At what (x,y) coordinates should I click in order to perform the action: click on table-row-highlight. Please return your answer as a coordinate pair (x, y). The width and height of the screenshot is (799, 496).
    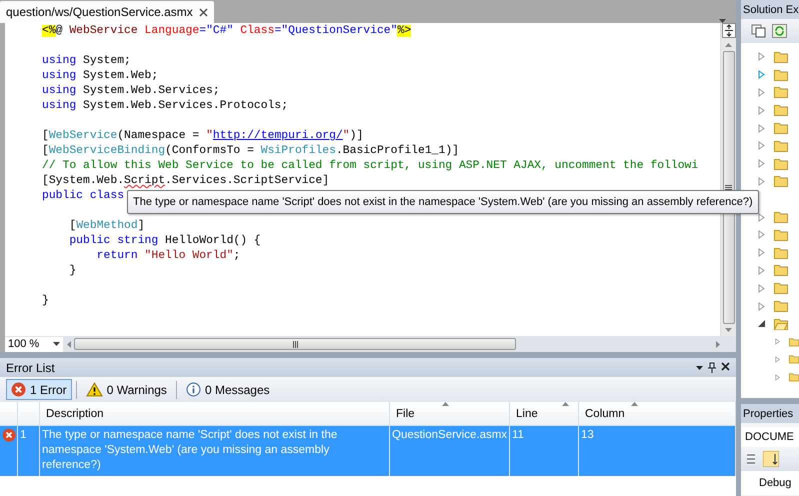
    Looking at the image, I should click on (9, 451).